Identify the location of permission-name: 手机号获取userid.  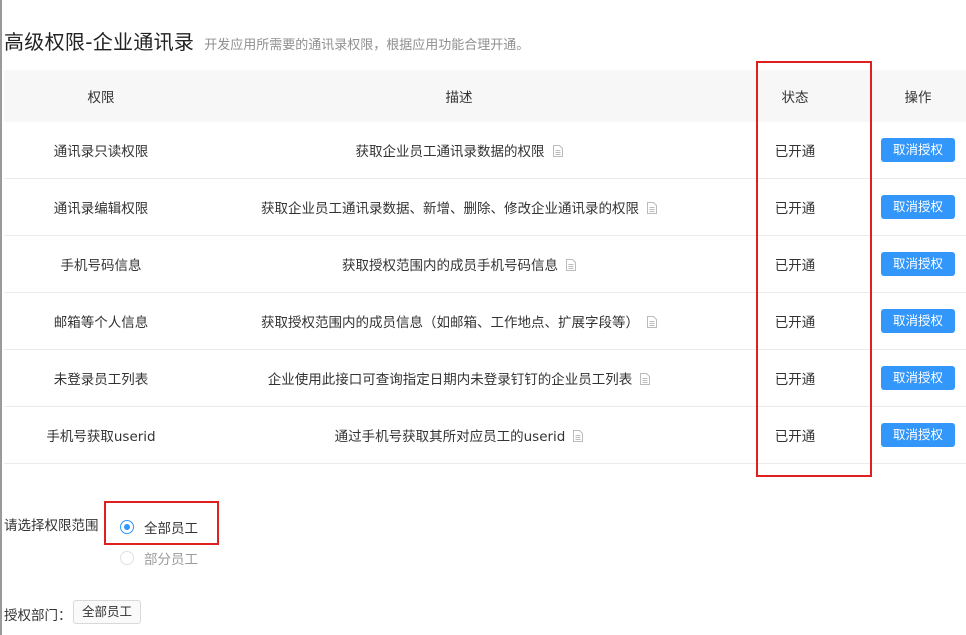
(101, 435).